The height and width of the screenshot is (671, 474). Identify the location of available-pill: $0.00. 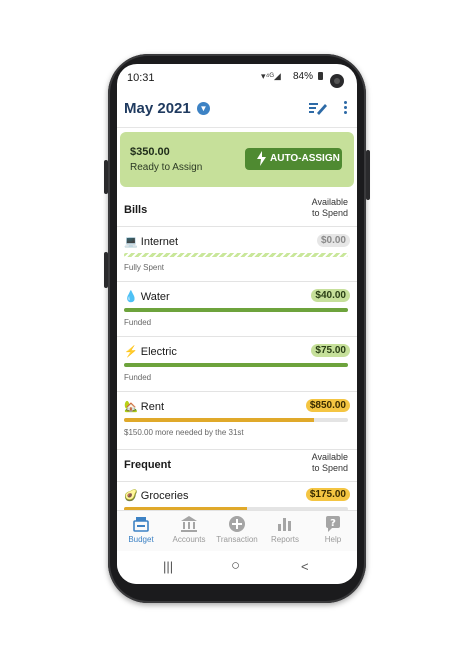
(333, 240).